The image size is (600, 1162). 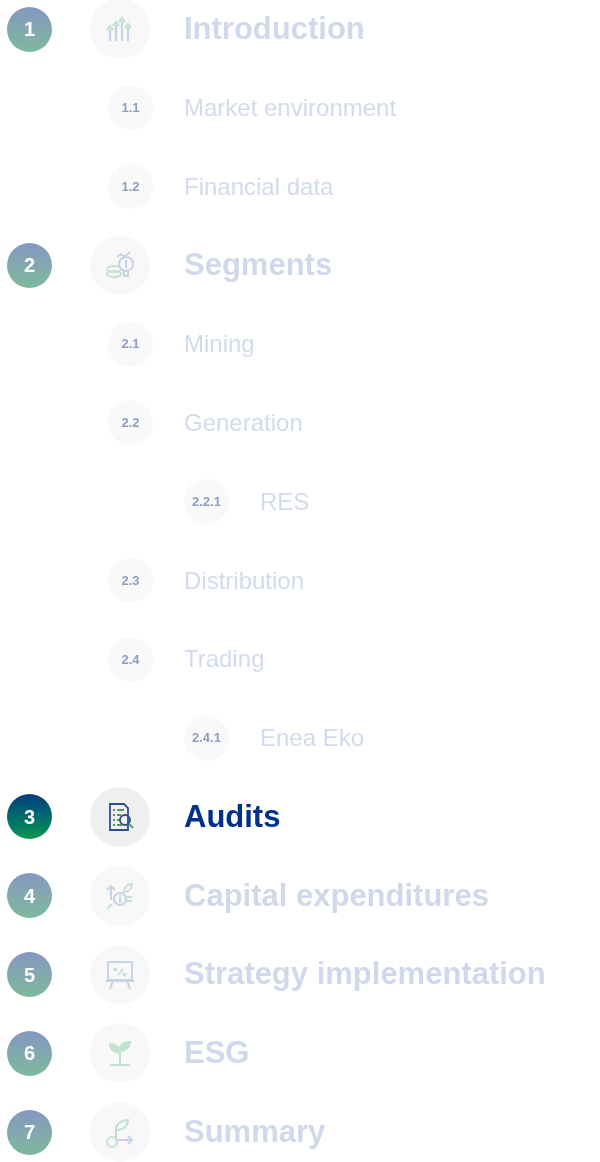 I want to click on section-number: 6, so click(x=29, y=1053).